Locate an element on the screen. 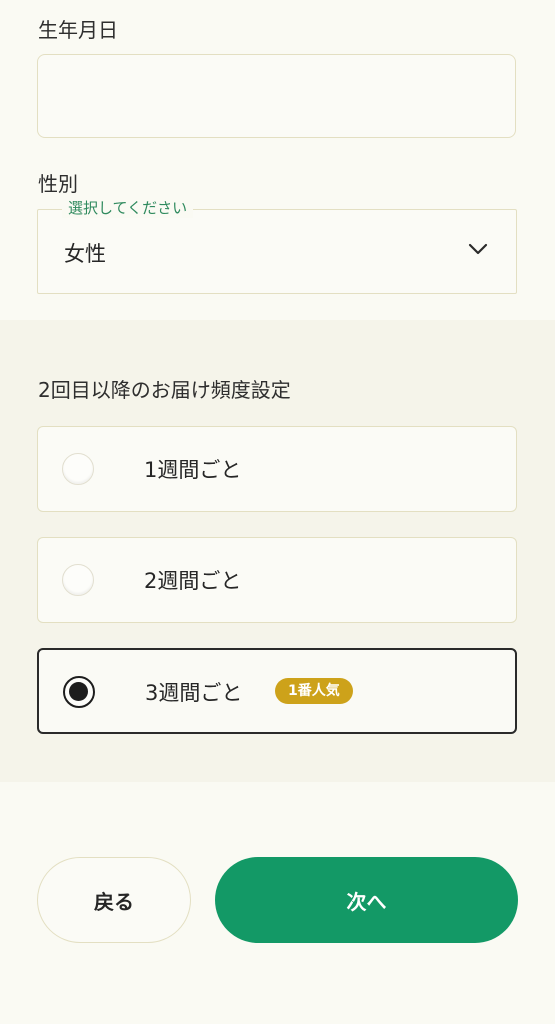 Image resolution: width=555 pixels, height=1024 pixels. gender-label: 性別 is located at coordinates (58, 184).